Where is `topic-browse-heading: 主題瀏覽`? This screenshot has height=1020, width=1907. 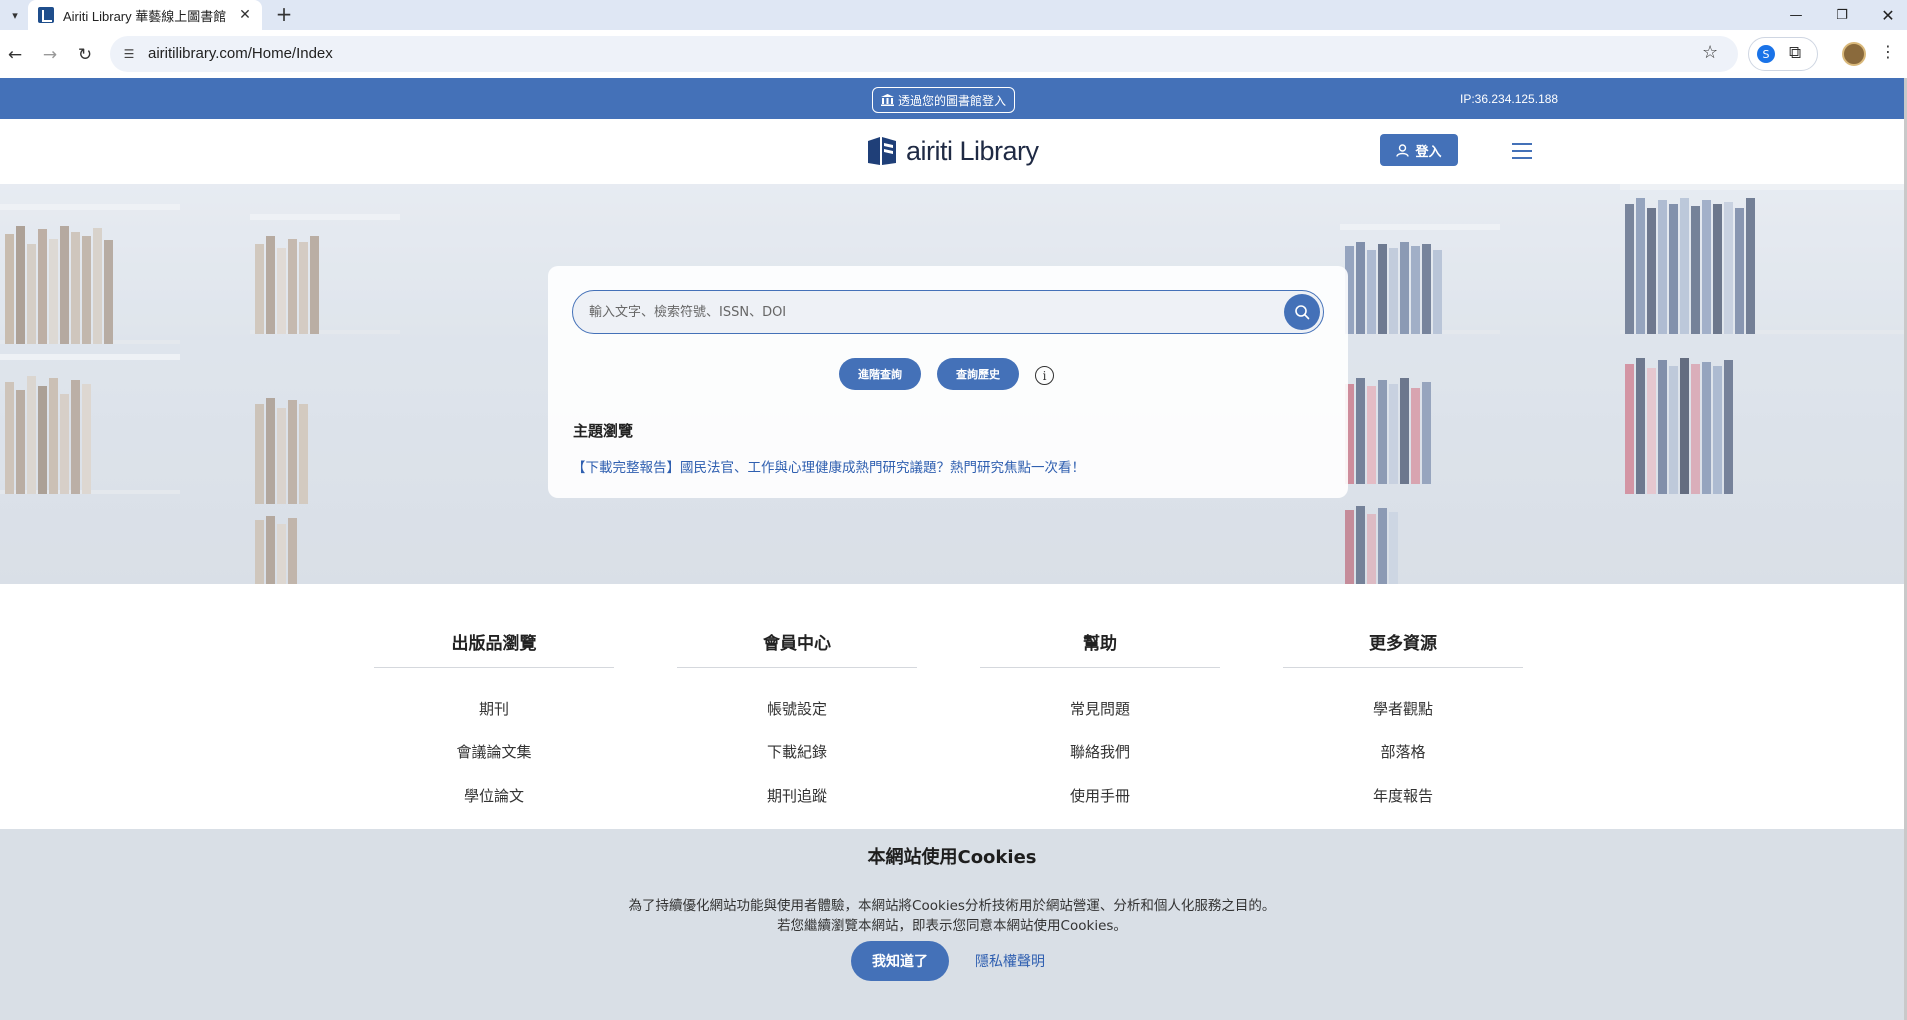
topic-browse-heading: 主題瀏覽 is located at coordinates (603, 431).